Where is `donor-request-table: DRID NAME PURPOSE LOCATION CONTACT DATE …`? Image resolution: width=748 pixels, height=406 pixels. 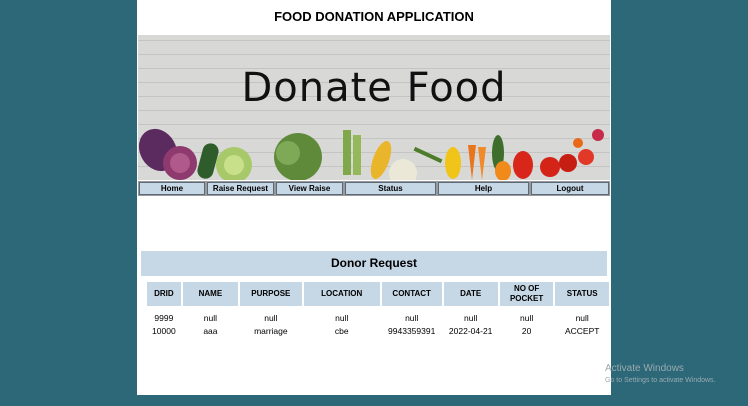
donor-request-table: DRID NAME PURPOSE LOCATION CONTACT DATE … is located at coordinates (378, 309).